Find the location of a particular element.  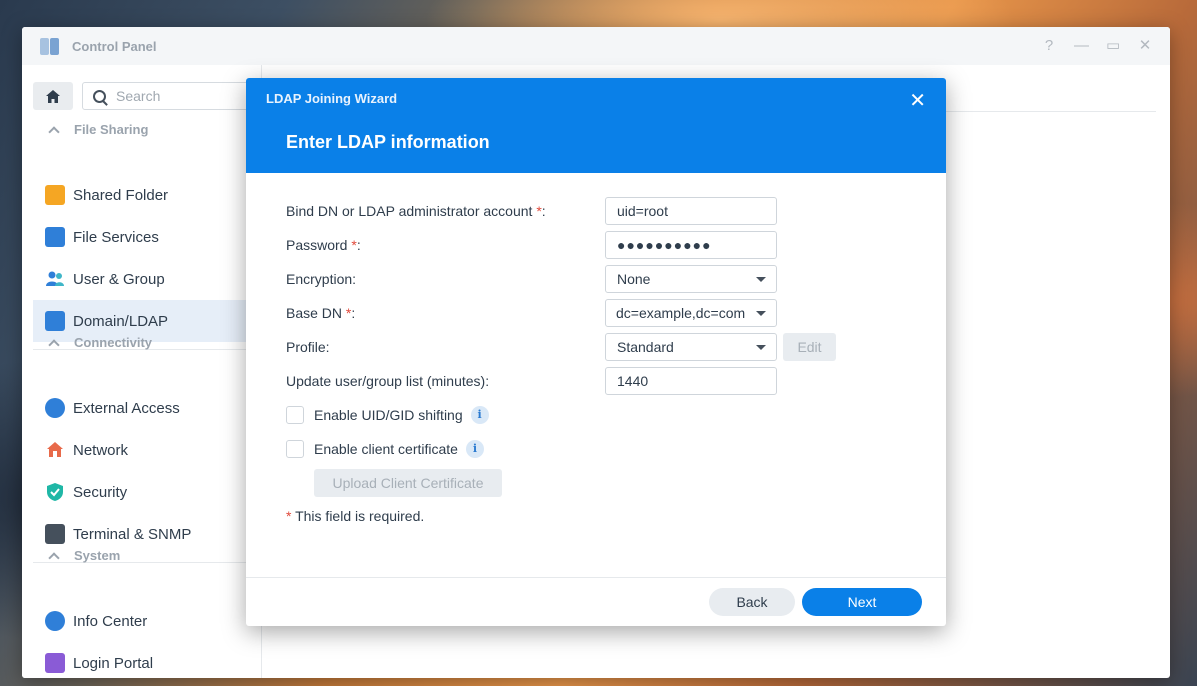

dialog-heading: Enter LDAP information is located at coordinates (388, 142).